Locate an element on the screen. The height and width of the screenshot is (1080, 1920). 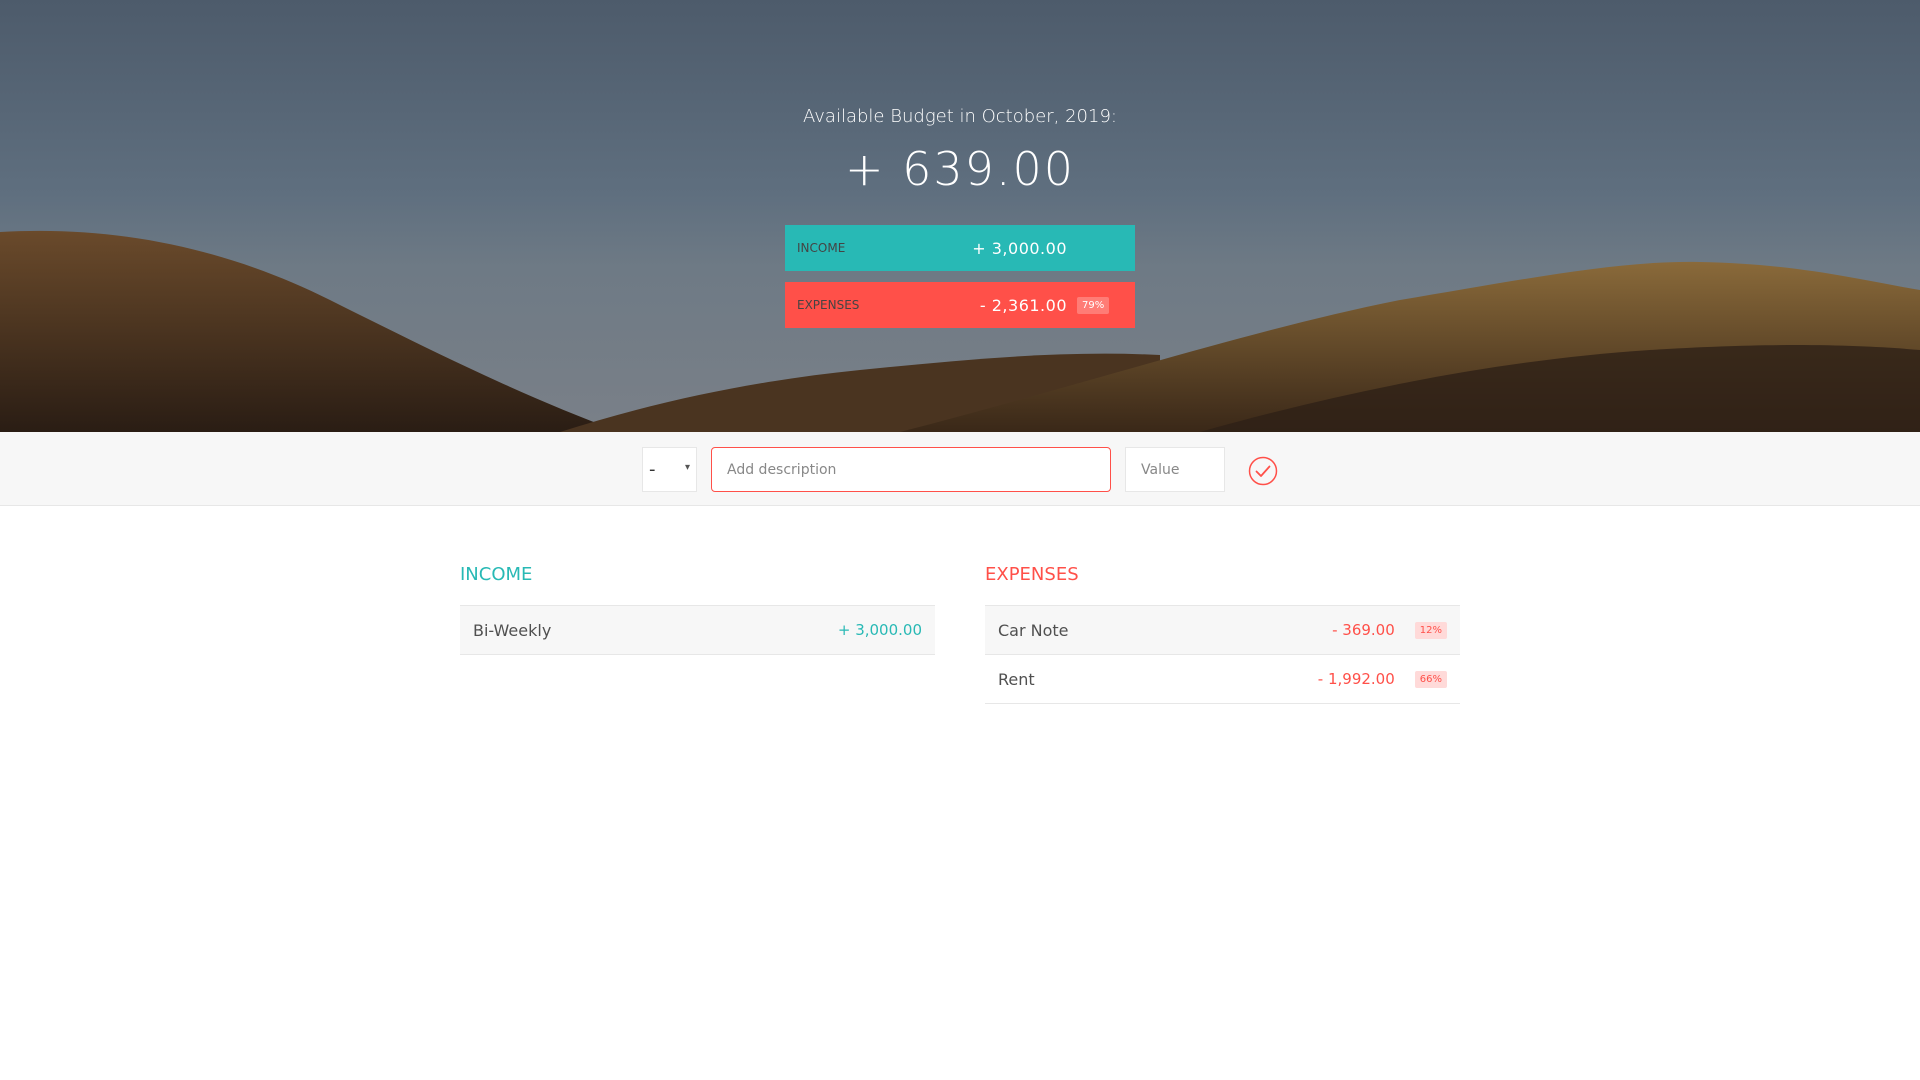
budget-expenses-summary: Expenses - 2,361.00 79% is located at coordinates (960, 305).